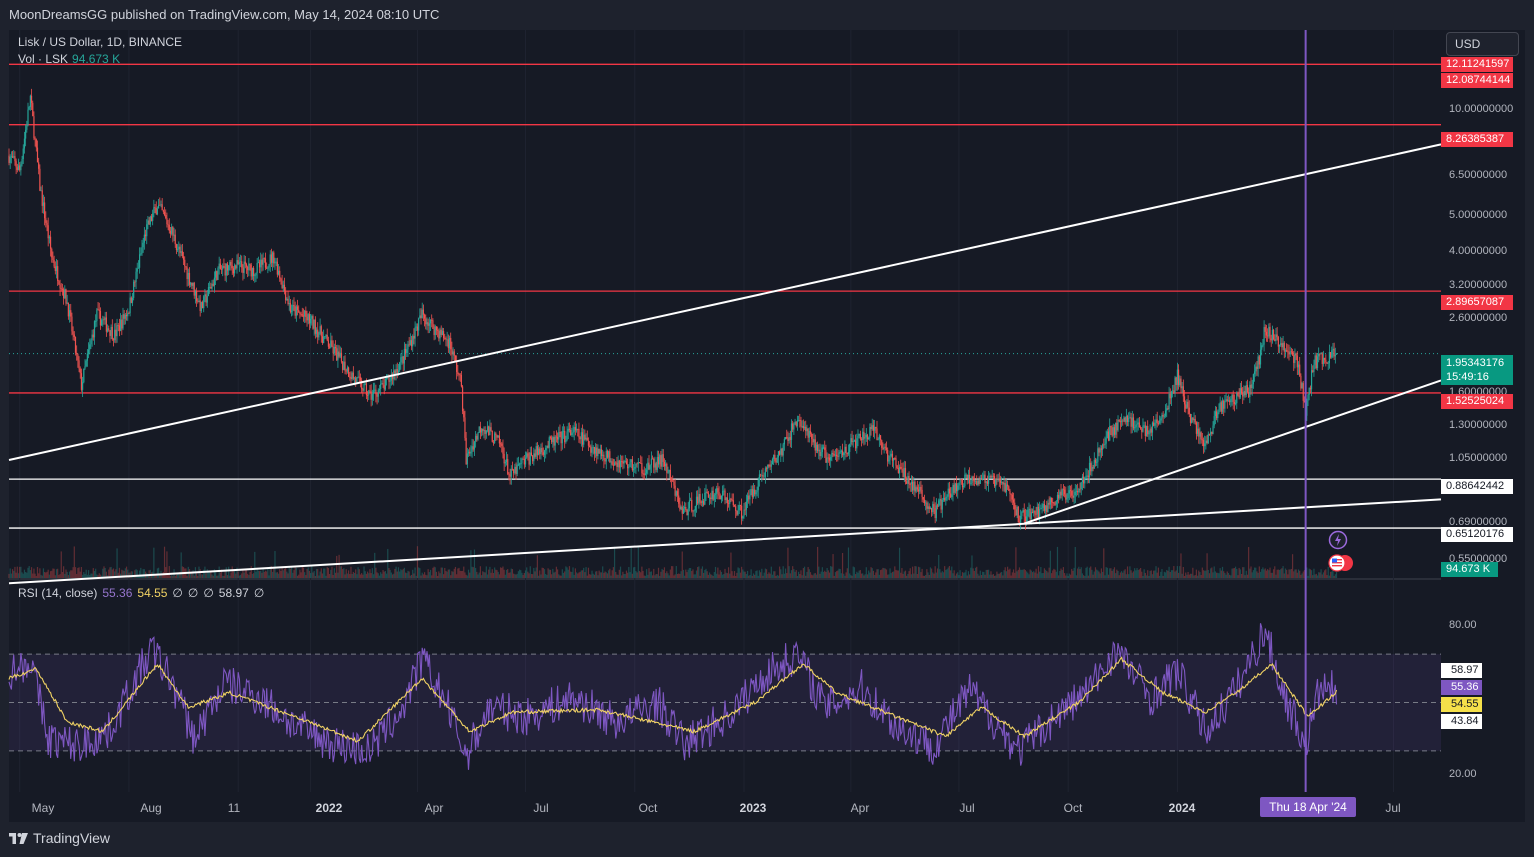 This screenshot has height=857, width=1534. What do you see at coordinates (1477, 139) in the screenshot?
I see `price-tag-resistance-2: 8.26385387` at bounding box center [1477, 139].